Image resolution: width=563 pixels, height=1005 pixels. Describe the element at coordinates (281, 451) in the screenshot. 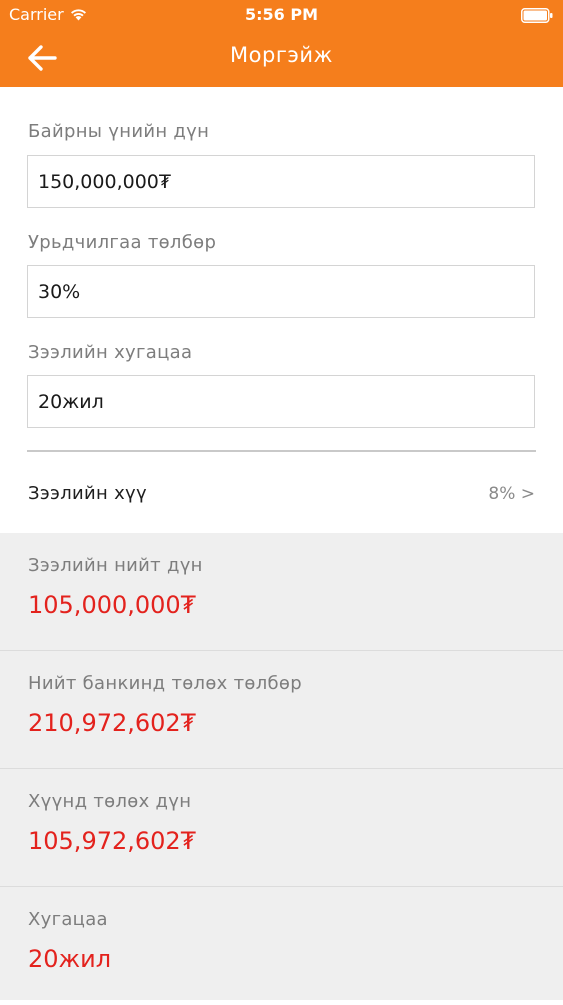

I see `form-divider` at that location.